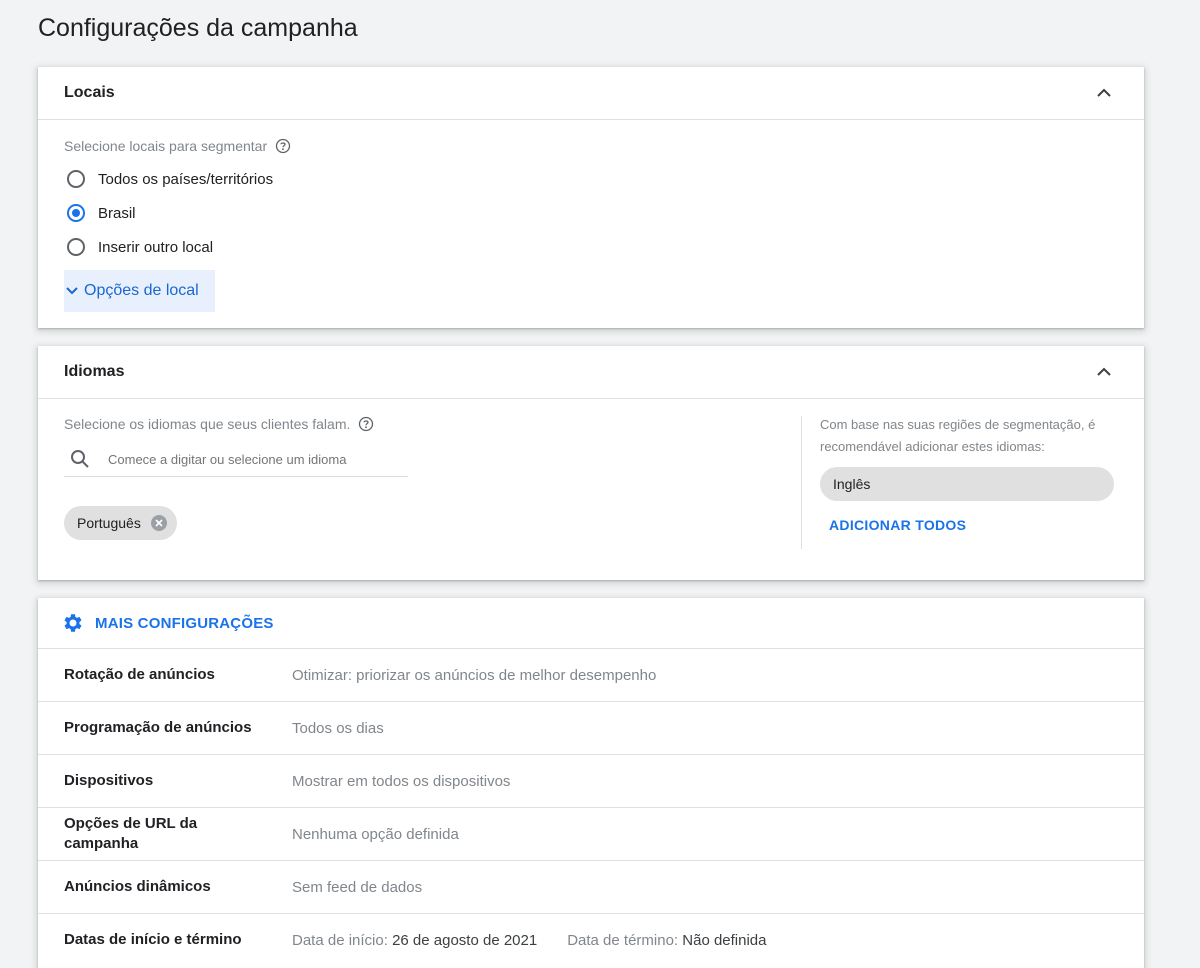 The image size is (1200, 968). What do you see at coordinates (166, 146) in the screenshot?
I see `locais-prompt: Selecione locais para segmentar` at bounding box center [166, 146].